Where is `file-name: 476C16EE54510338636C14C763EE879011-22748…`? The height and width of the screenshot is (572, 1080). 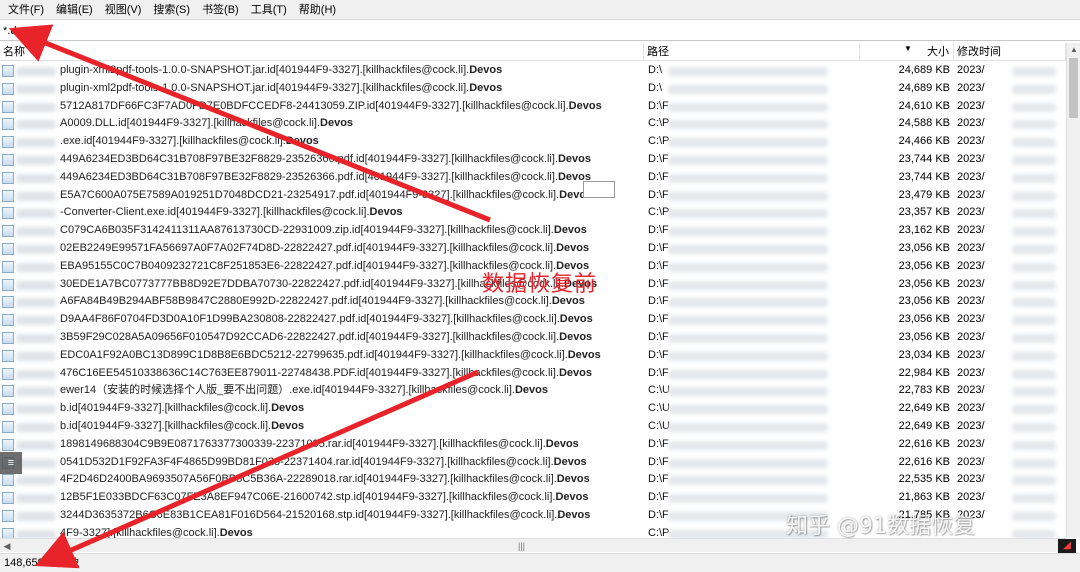 file-name: 476C16EE54510338636C14C763EE879011-22748… is located at coordinates (326, 372).